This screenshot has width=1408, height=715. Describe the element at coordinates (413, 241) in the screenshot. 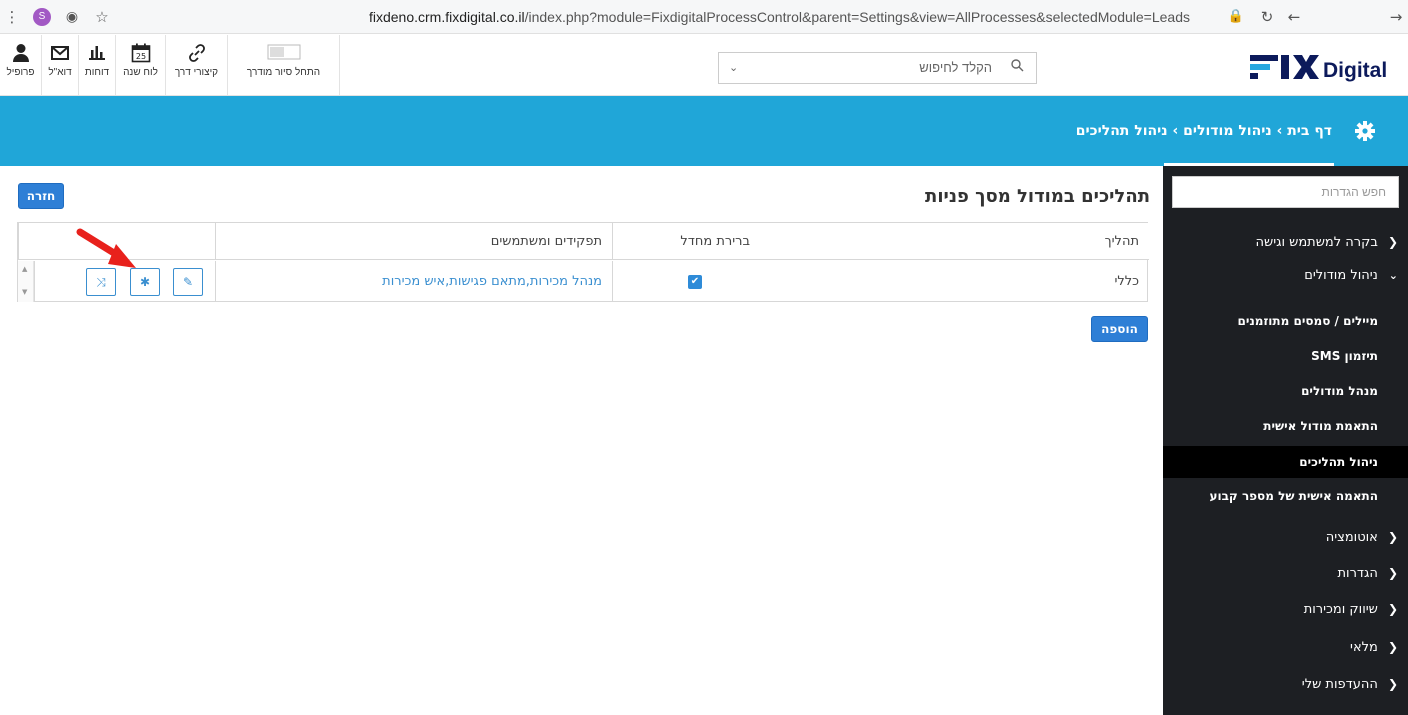

I see `column-header-roles: תפקידים ומשתמשים` at that location.